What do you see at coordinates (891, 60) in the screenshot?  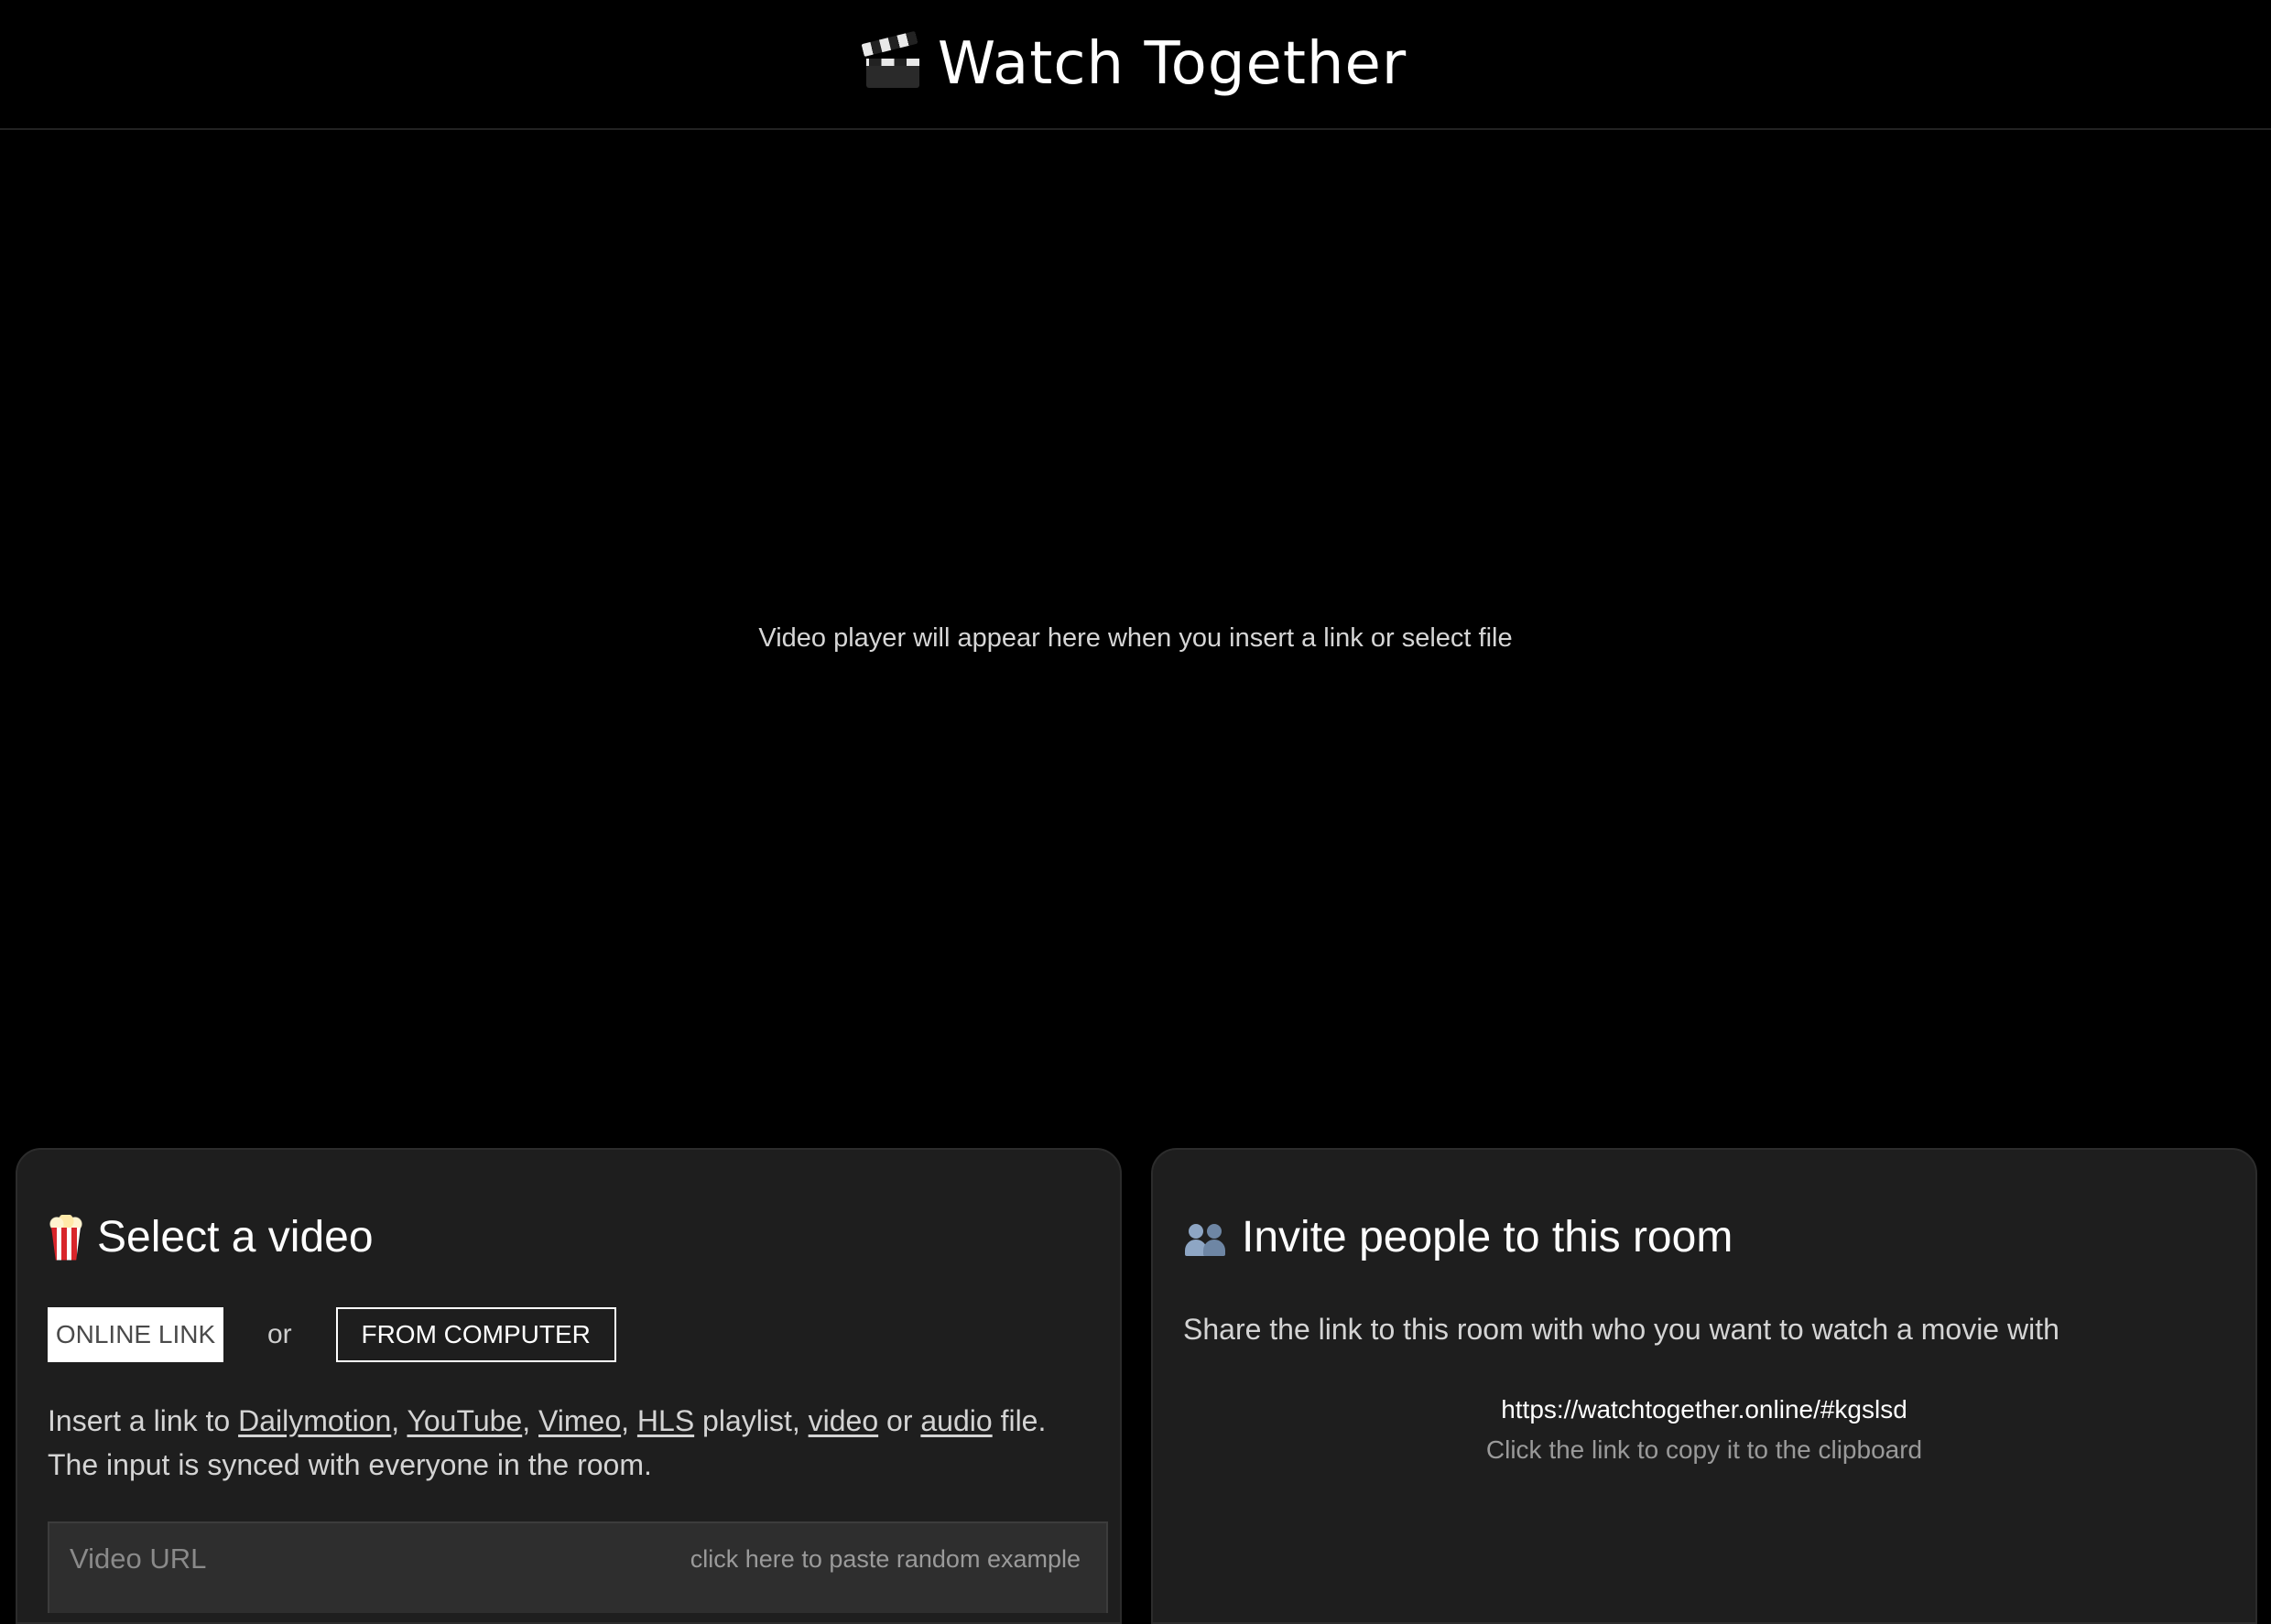 I see `clapper-board-icon` at bounding box center [891, 60].